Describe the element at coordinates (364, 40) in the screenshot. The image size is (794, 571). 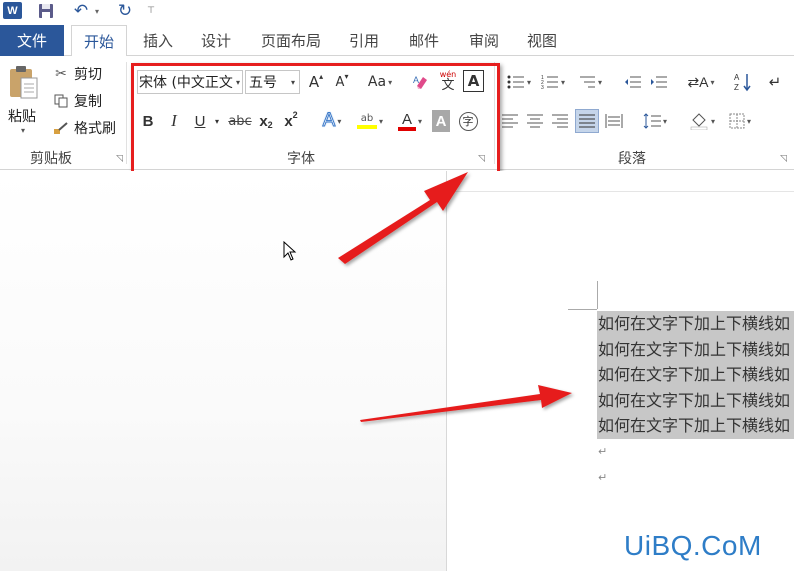
I see `tab-references: 引用` at that location.